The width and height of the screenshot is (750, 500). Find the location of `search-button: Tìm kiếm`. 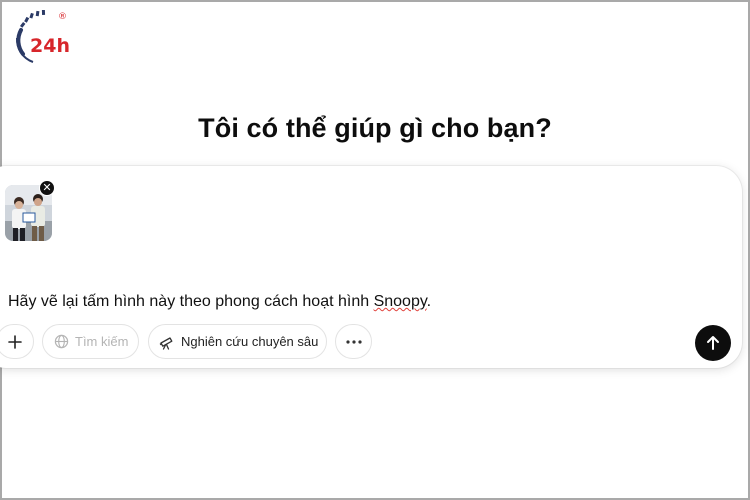

search-button: Tìm kiếm is located at coordinates (90, 341).